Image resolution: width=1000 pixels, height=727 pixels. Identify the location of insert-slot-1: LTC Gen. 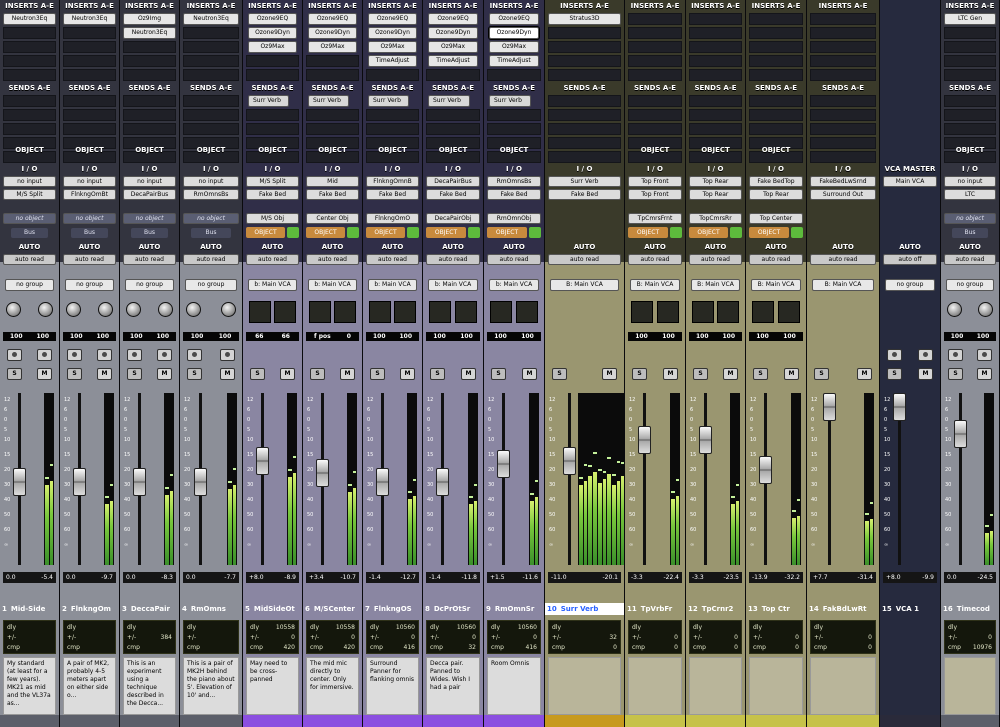
(970, 19).